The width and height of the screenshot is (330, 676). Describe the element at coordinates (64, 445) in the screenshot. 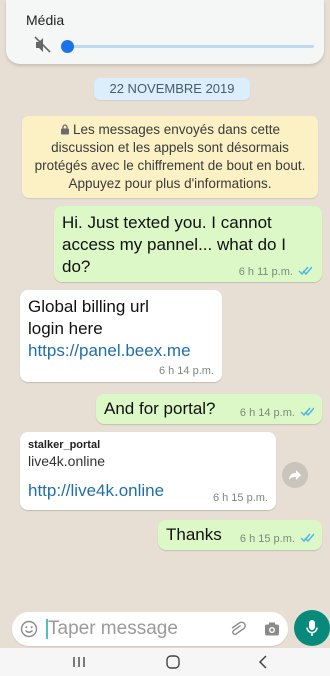

I see `link-preview-title: stalker_portal` at that location.